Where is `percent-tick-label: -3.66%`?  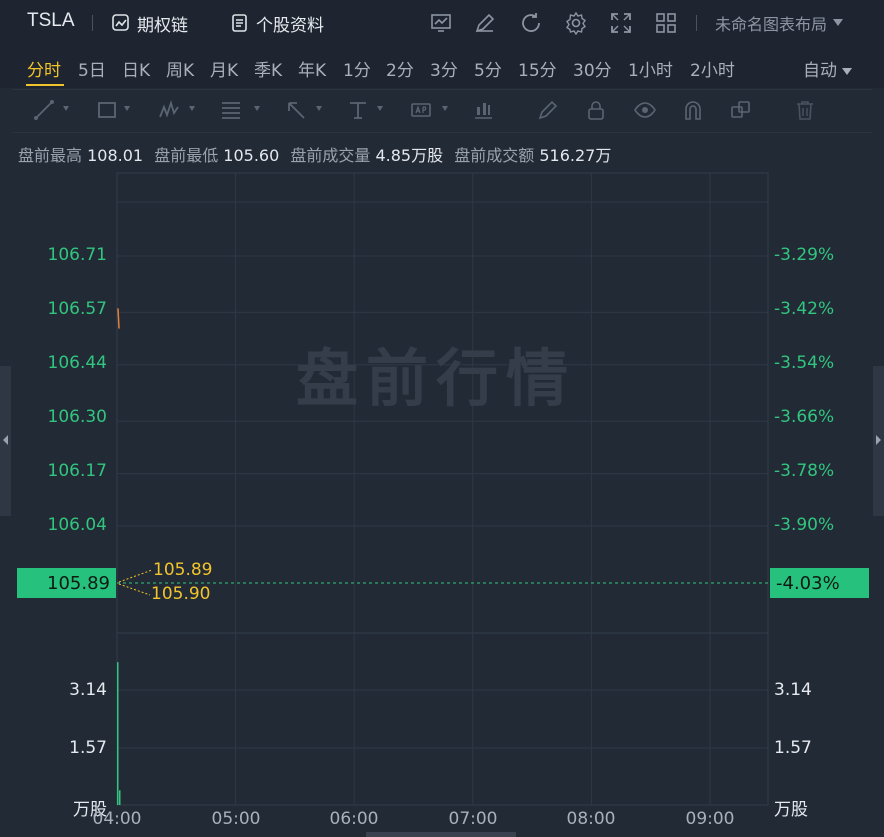
percent-tick-label: -3.66% is located at coordinates (804, 417).